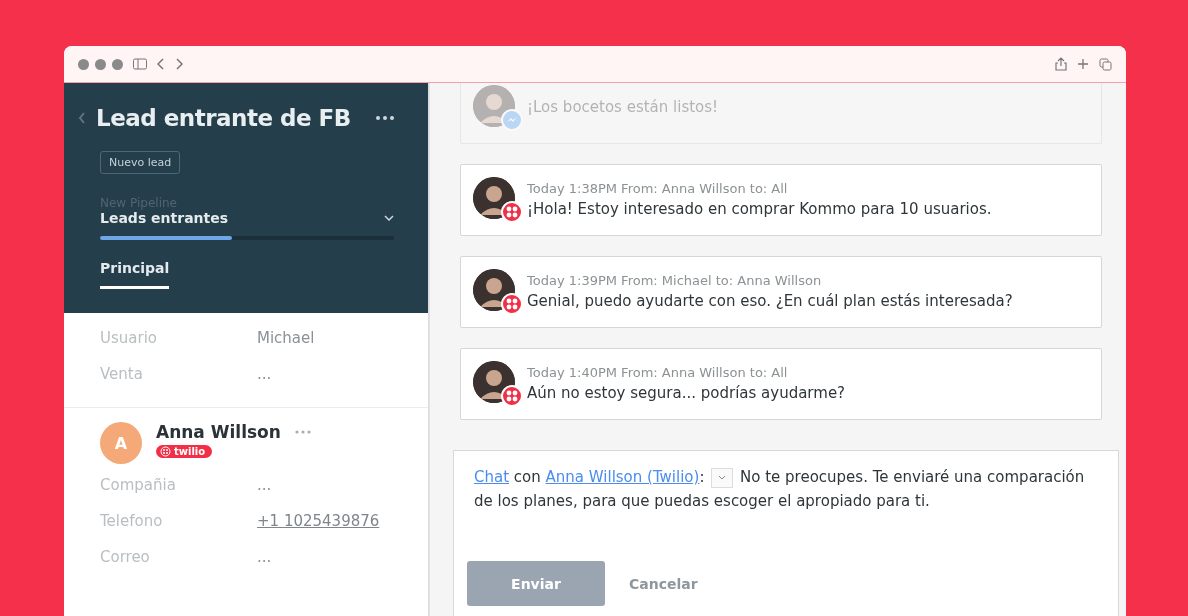 This screenshot has width=1188, height=616. Describe the element at coordinates (512, 120) in the screenshot. I see `messenger-icon` at that location.